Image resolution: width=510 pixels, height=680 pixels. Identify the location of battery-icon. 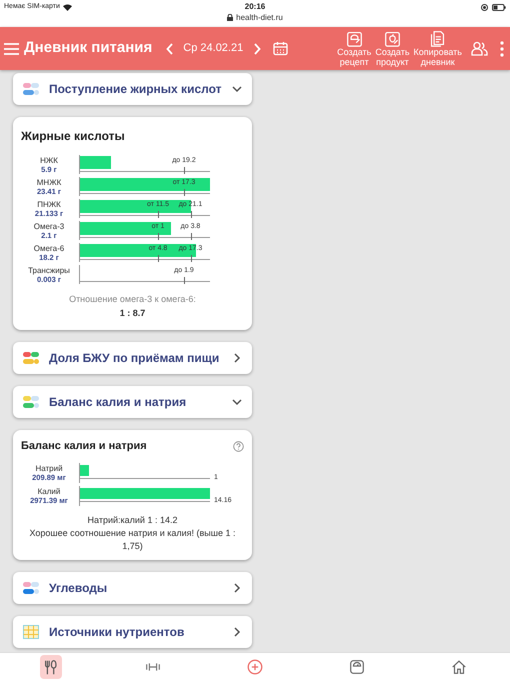
(499, 7).